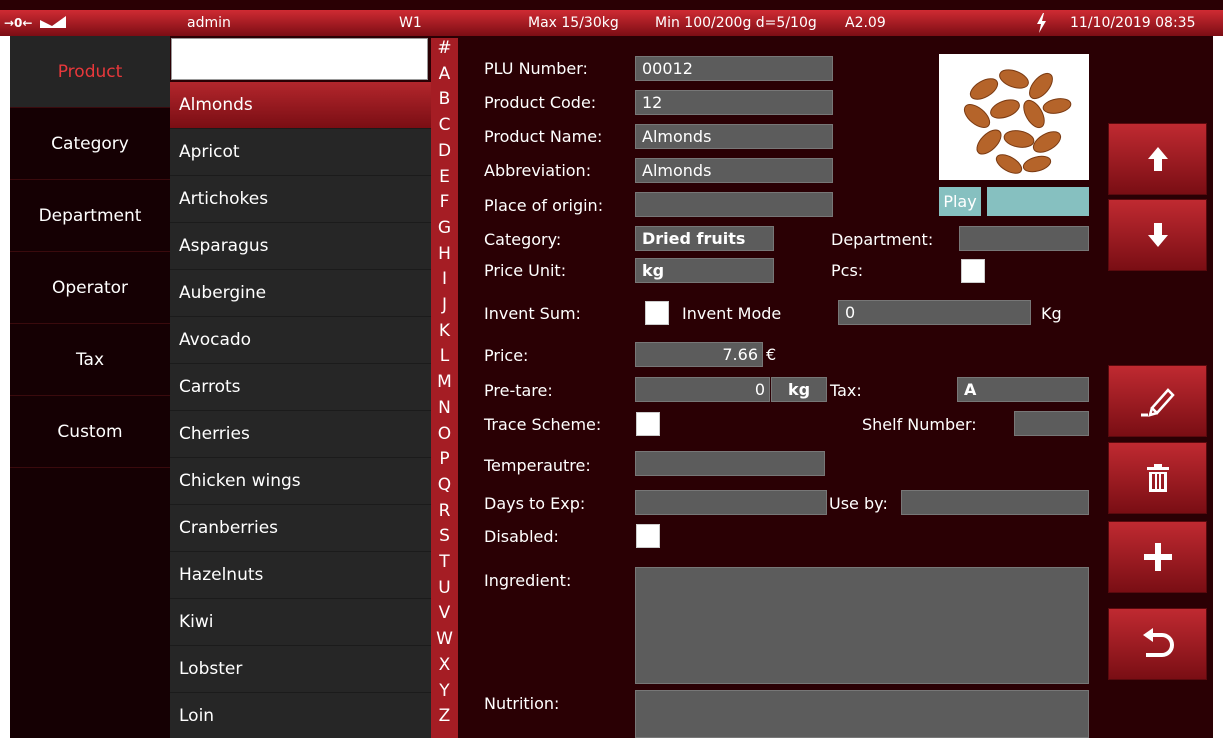 The height and width of the screenshot is (738, 1223). What do you see at coordinates (648, 536) in the screenshot?
I see `disabled-checkbox` at bounding box center [648, 536].